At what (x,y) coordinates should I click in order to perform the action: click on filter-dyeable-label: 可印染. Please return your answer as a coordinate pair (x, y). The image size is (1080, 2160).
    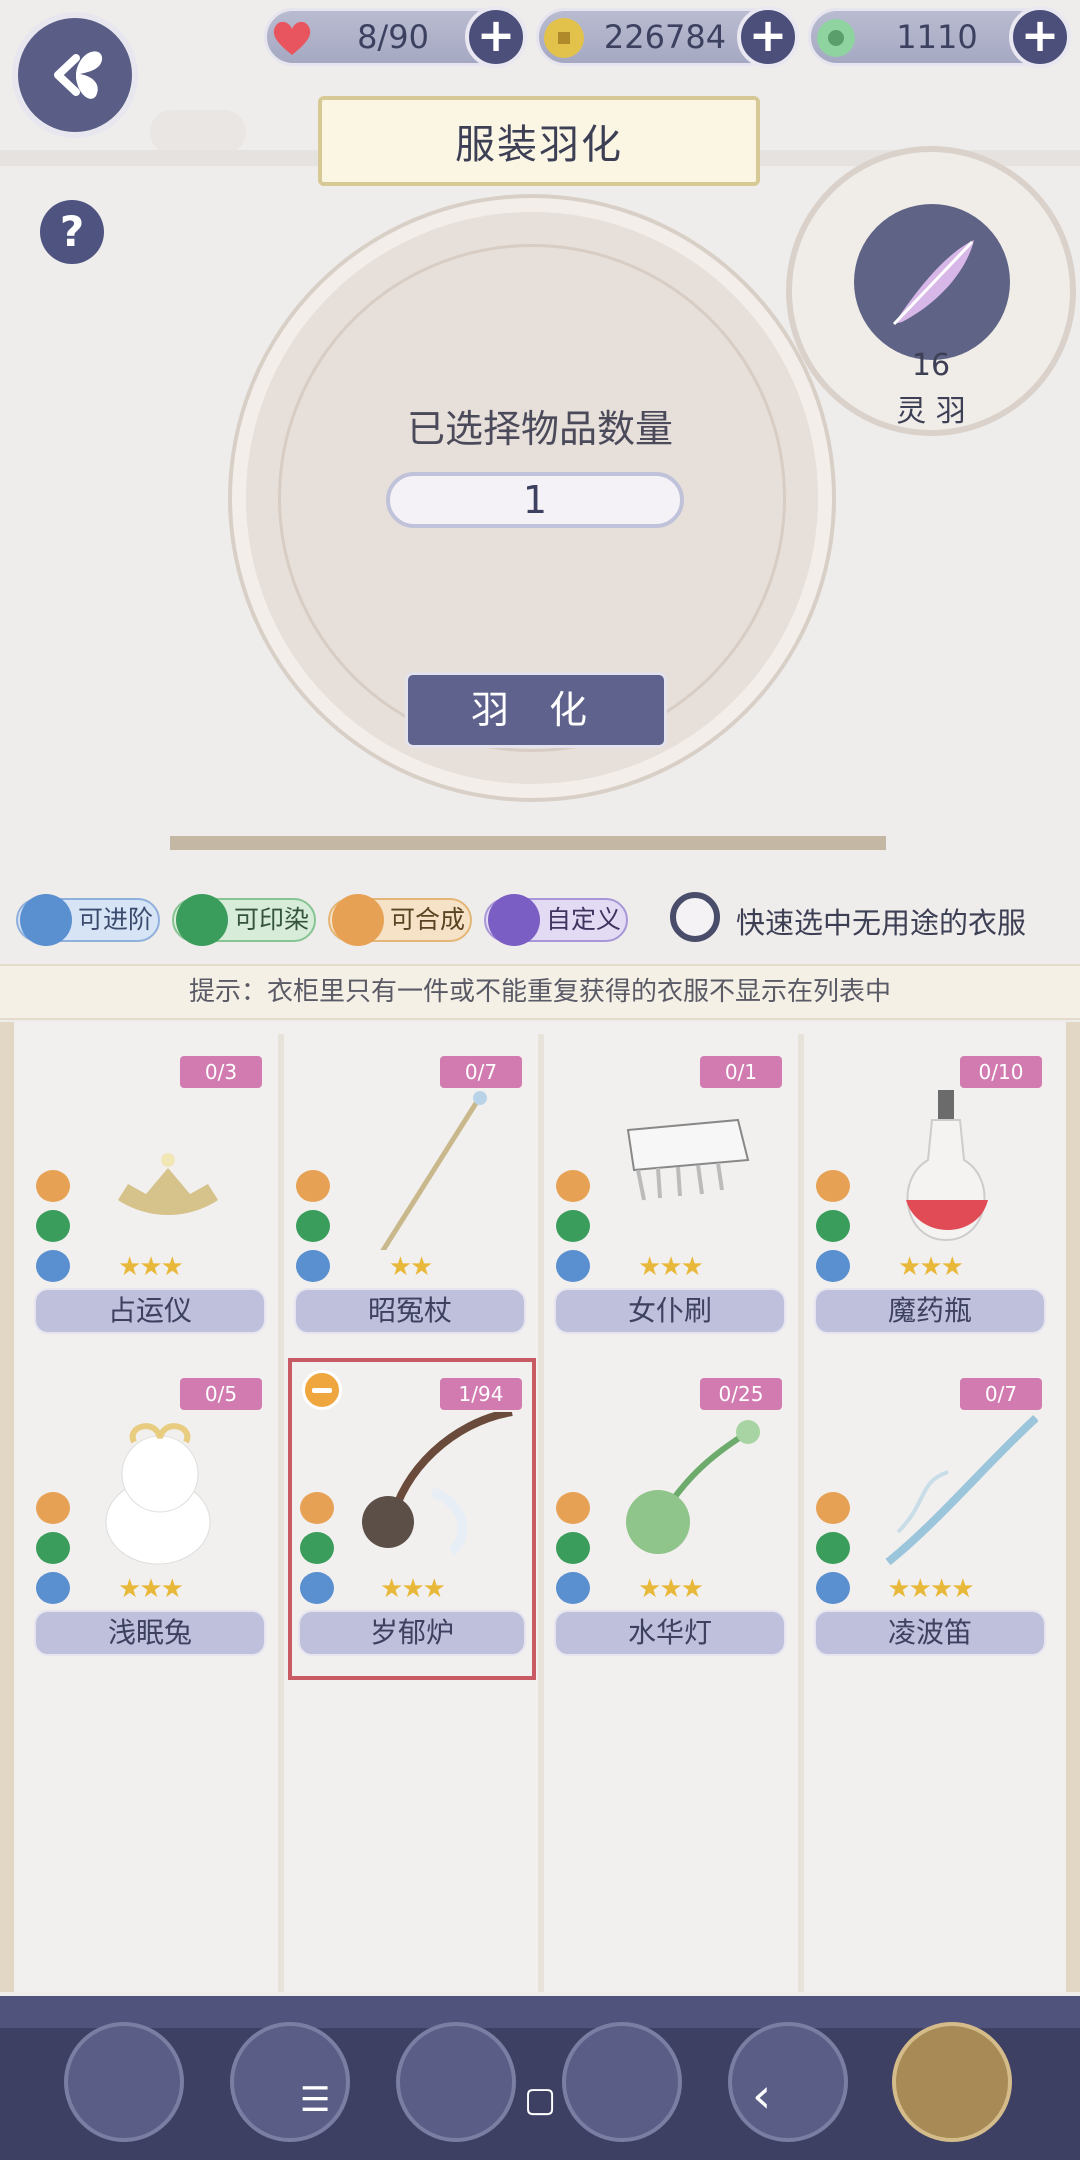
    Looking at the image, I should click on (272, 919).